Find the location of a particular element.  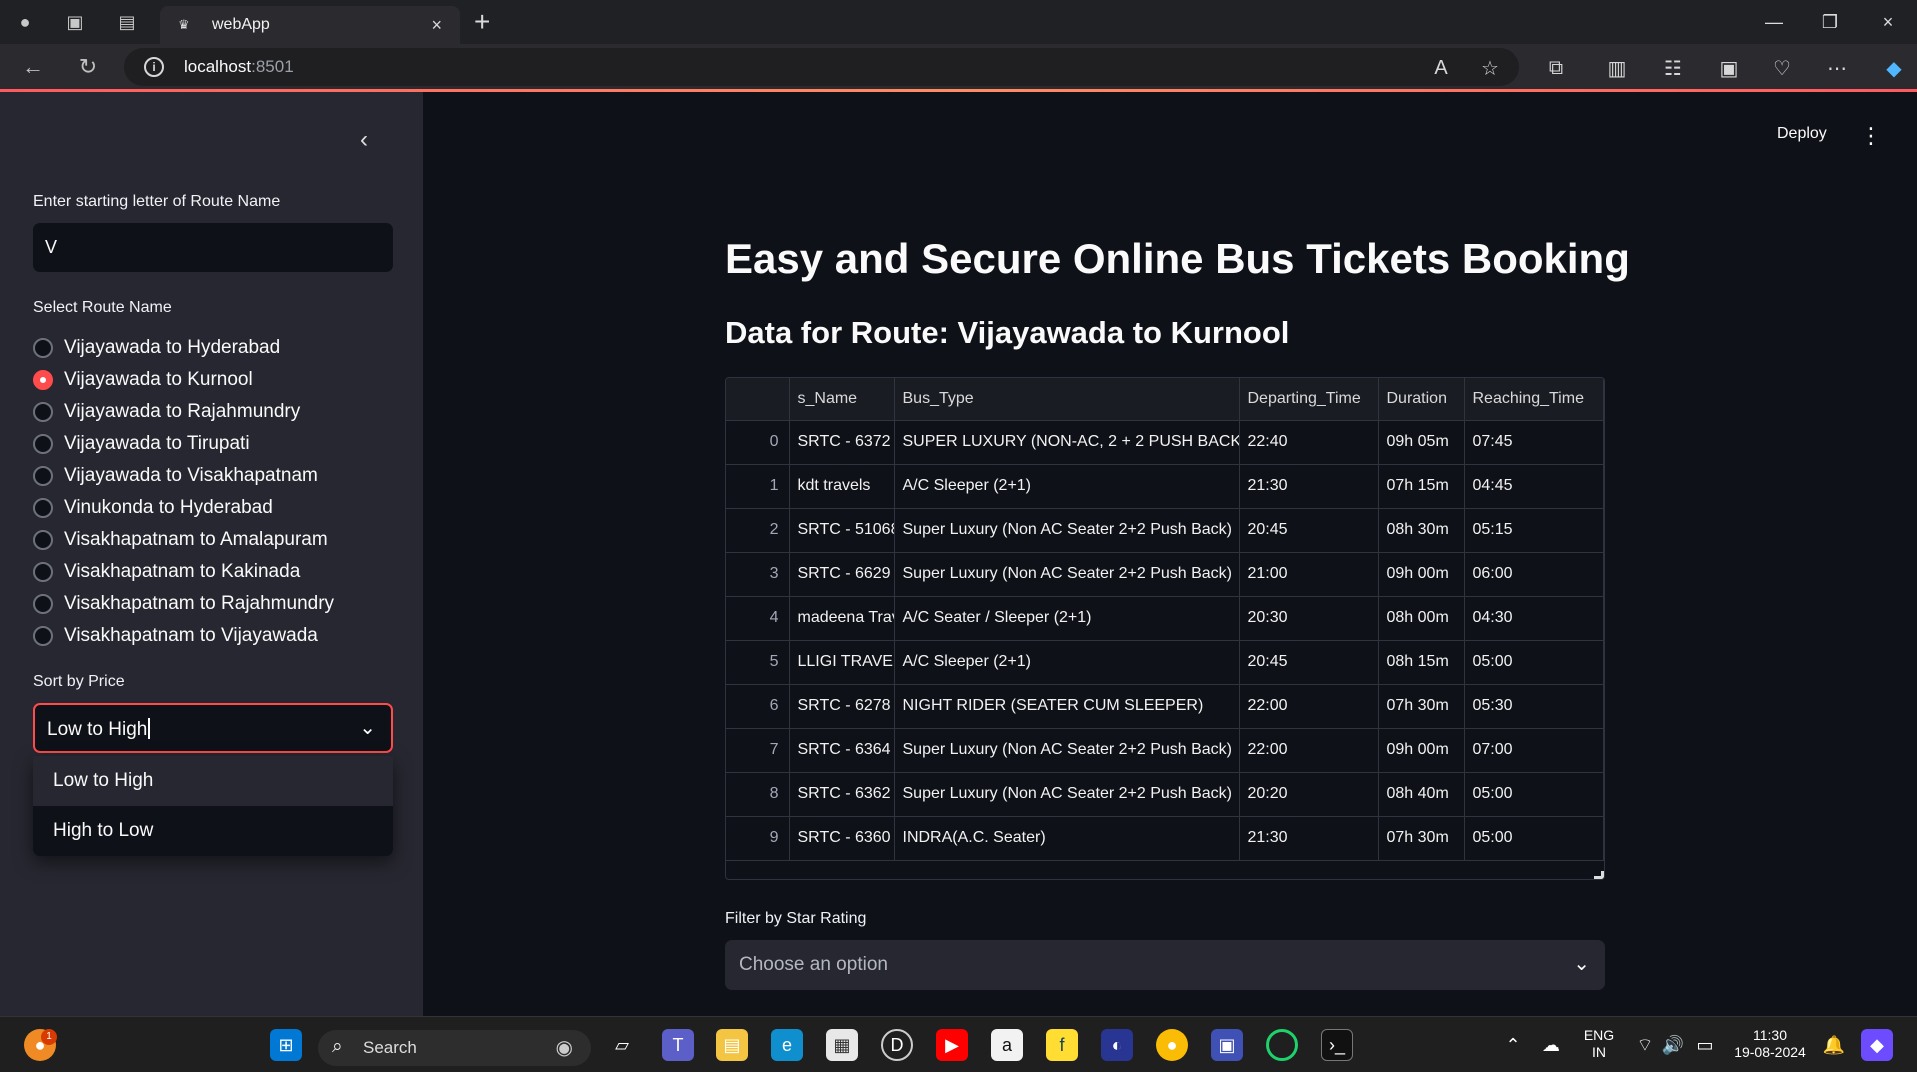

bus-type-column-header: Bus_Type is located at coordinates (1067, 399).